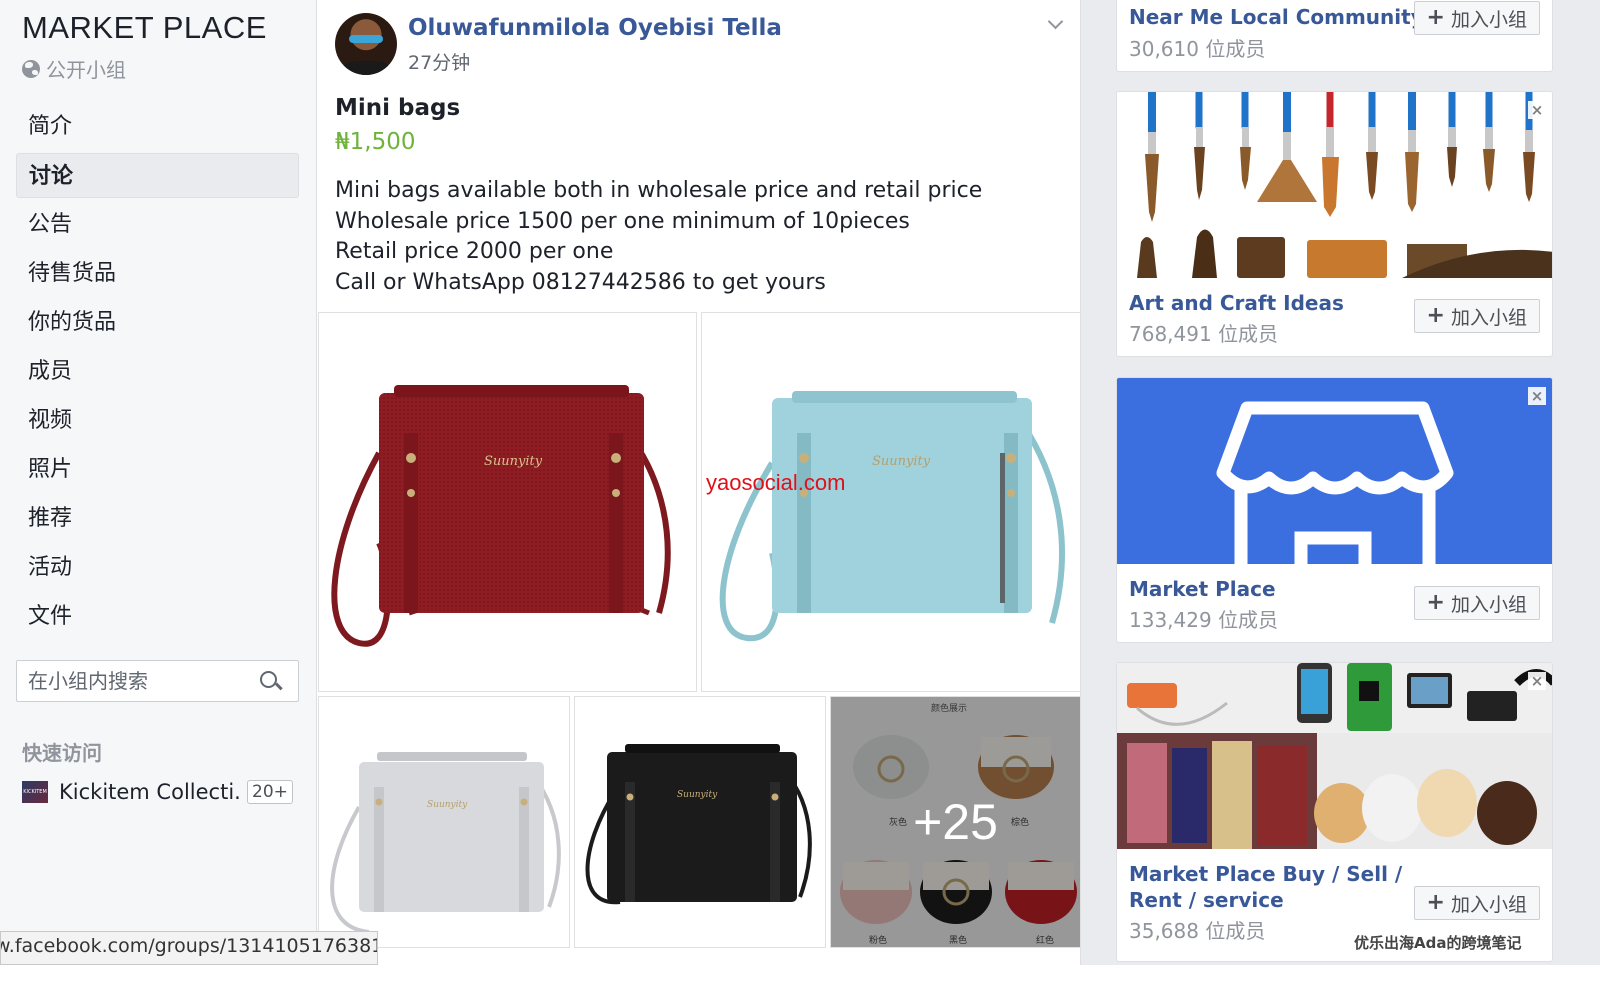  I want to click on art-craft-cover-image, so click(1334, 185).